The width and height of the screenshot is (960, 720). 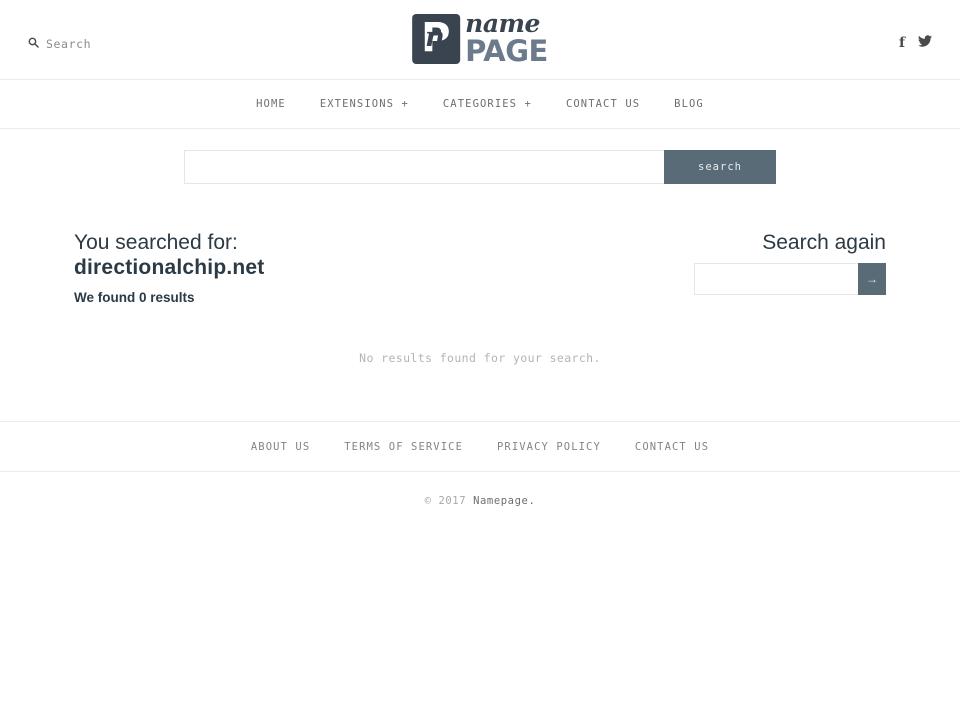 I want to click on search-icon, so click(x=33, y=44).